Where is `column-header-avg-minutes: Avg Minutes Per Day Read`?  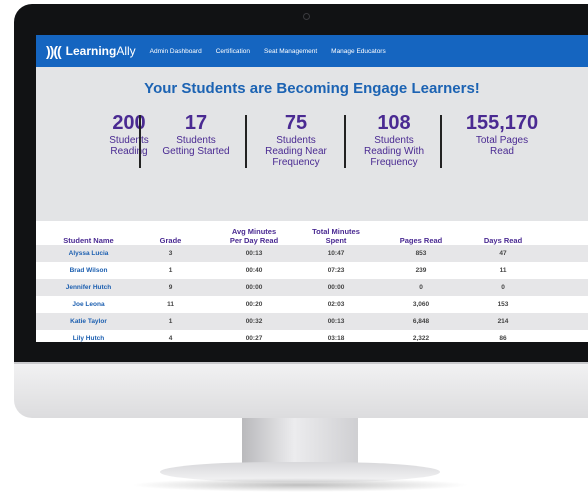
column-header-avg-minutes: Avg Minutes Per Day Read is located at coordinates (254, 233).